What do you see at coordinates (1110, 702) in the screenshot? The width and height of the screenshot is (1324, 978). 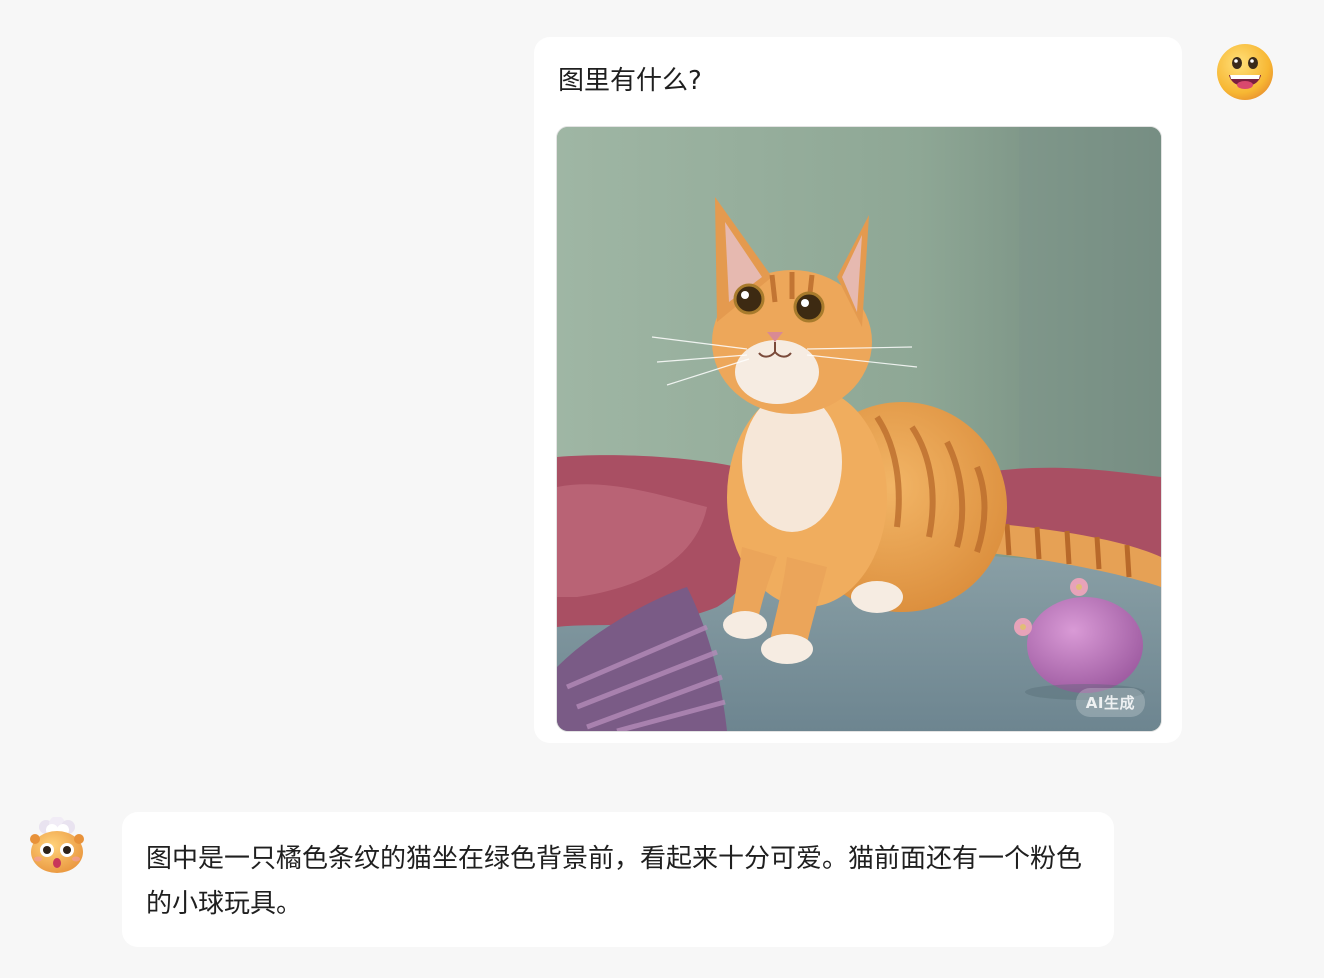 I see `ai-generated-badge: AI生成` at bounding box center [1110, 702].